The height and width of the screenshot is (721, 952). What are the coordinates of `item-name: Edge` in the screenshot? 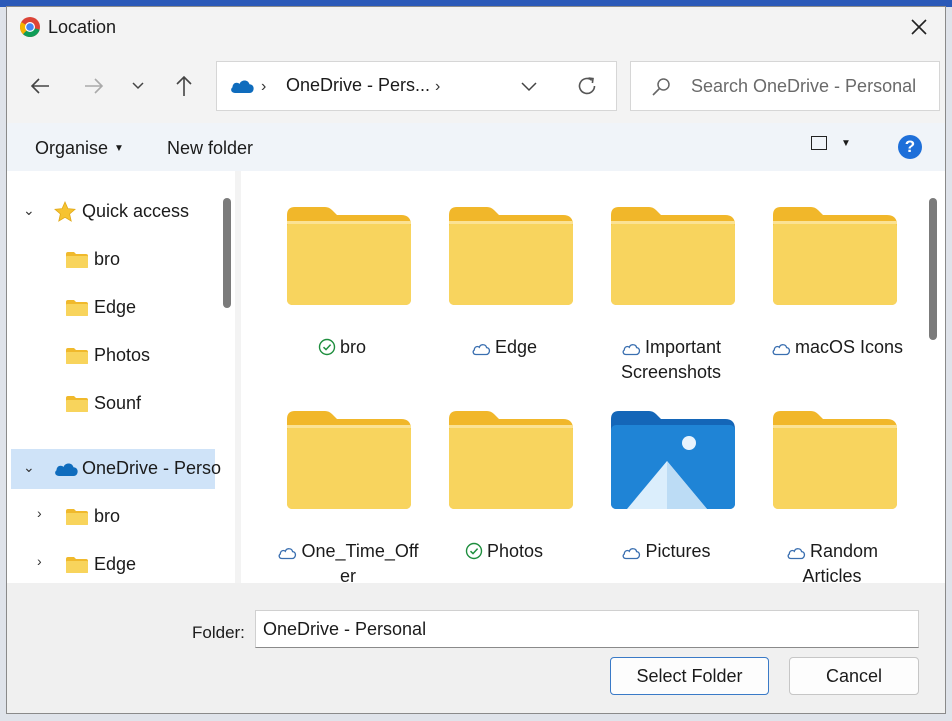 It's located at (504, 347).